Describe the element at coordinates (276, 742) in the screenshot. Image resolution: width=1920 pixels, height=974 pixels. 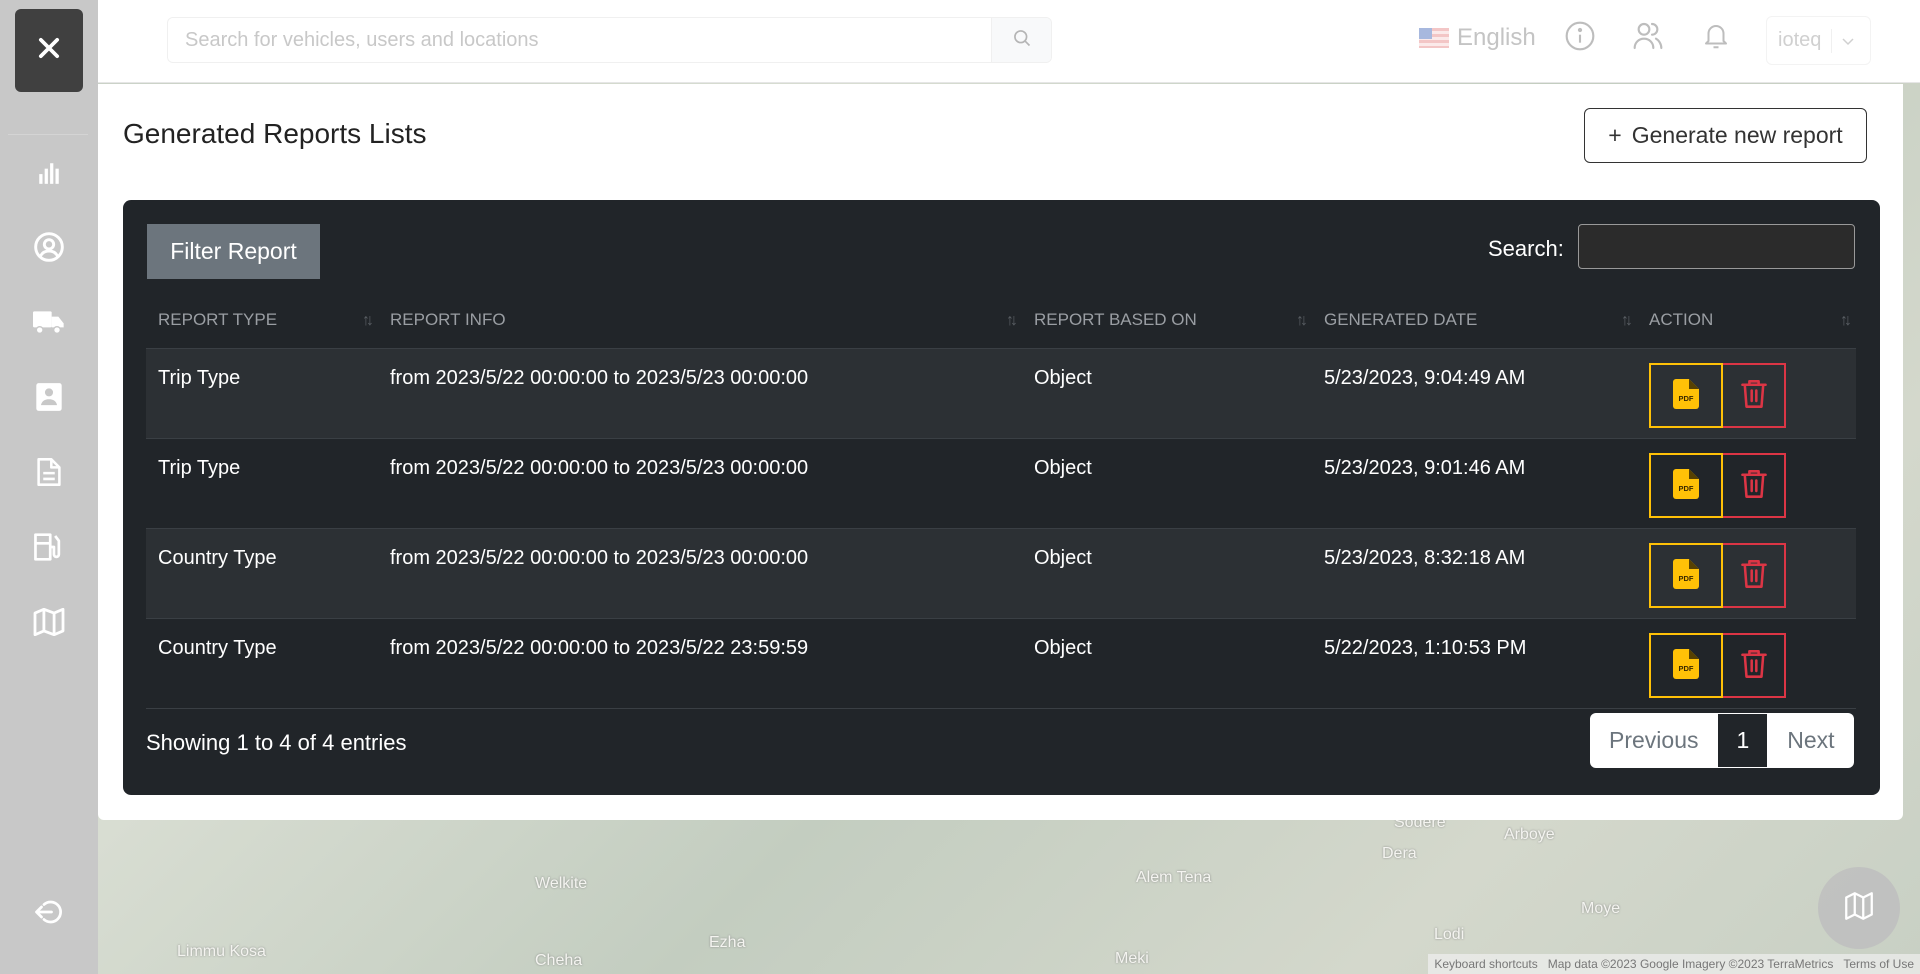
I see `table-info: Showing 1 to 4 of 4 entries` at that location.